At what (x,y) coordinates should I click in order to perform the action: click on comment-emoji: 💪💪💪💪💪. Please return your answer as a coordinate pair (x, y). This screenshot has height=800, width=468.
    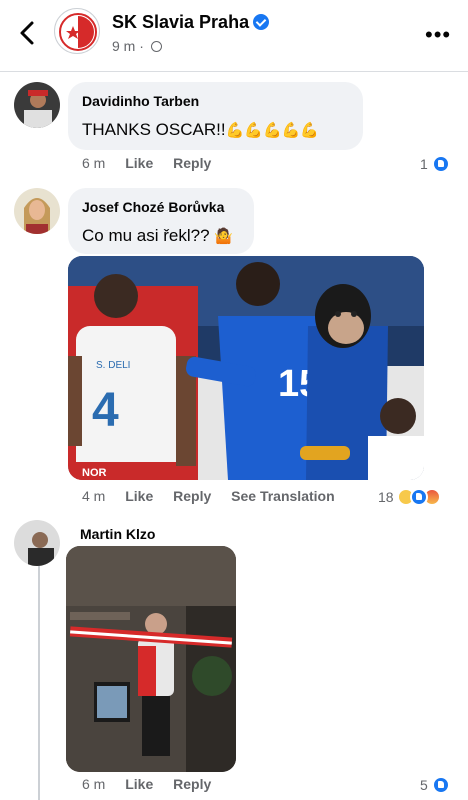
    Looking at the image, I should click on (272, 130).